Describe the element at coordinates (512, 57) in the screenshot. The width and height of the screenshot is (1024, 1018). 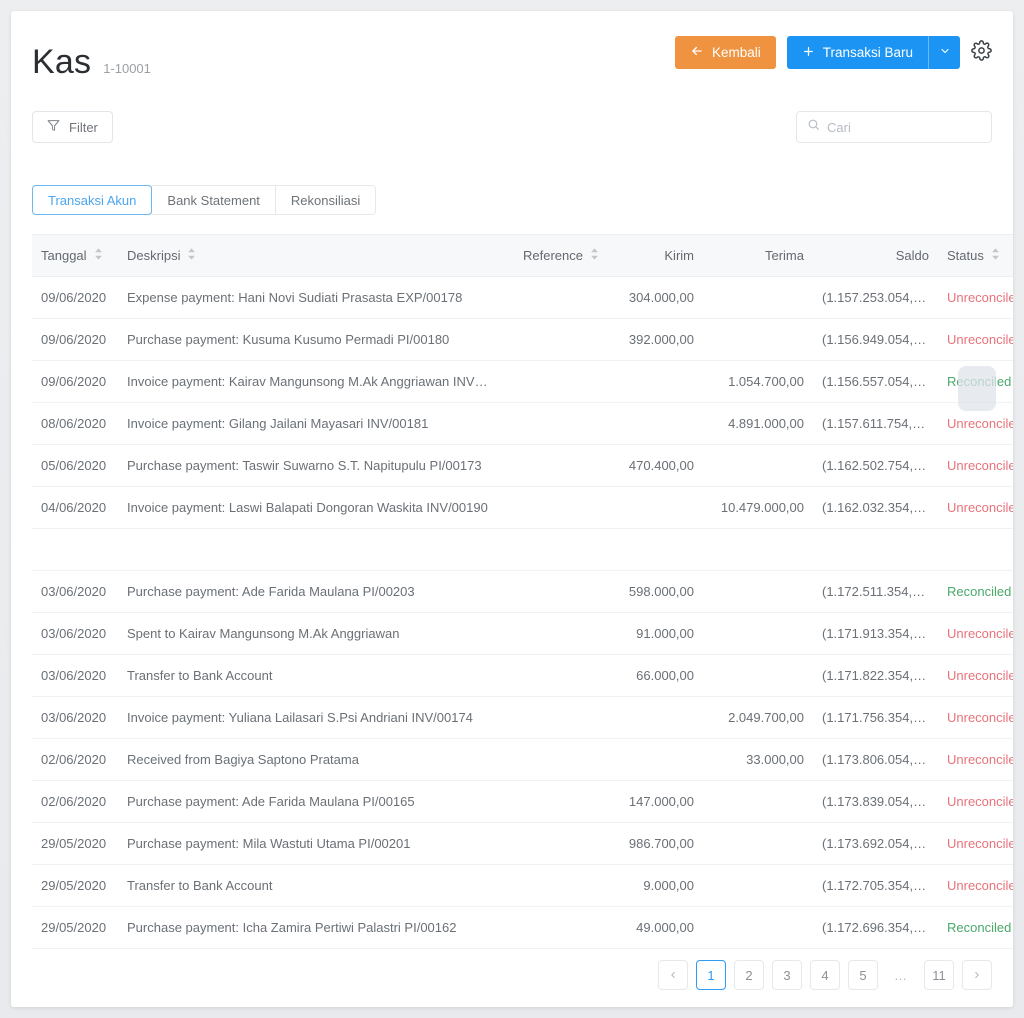
I see `page-header: Kas 1-10001 Kembali Transaksi Baru` at that location.